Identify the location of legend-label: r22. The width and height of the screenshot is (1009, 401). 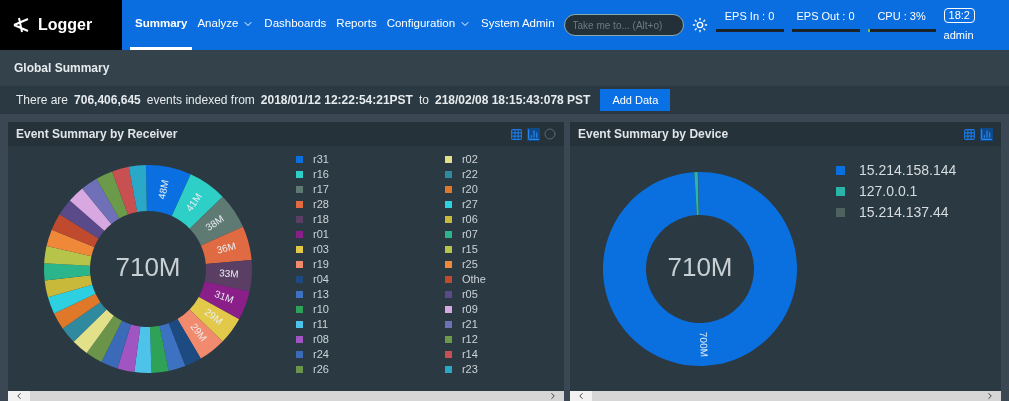
(469, 175).